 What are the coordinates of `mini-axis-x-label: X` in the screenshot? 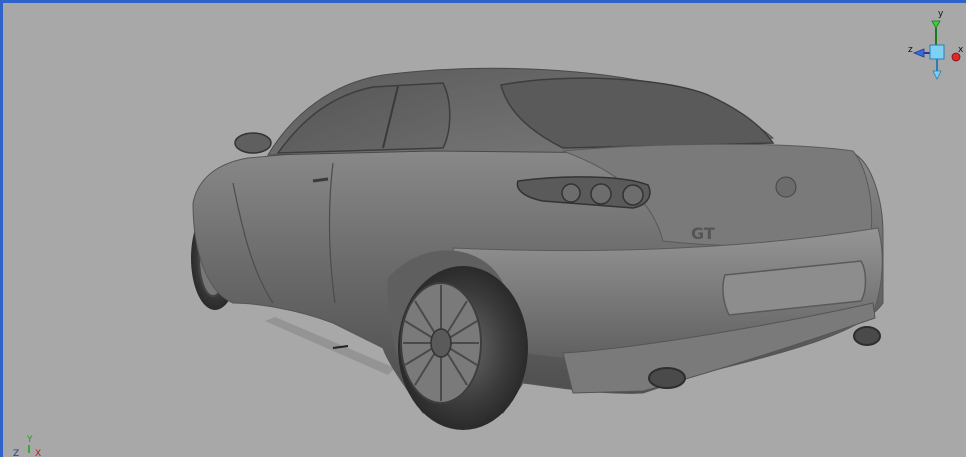 It's located at (38, 453).